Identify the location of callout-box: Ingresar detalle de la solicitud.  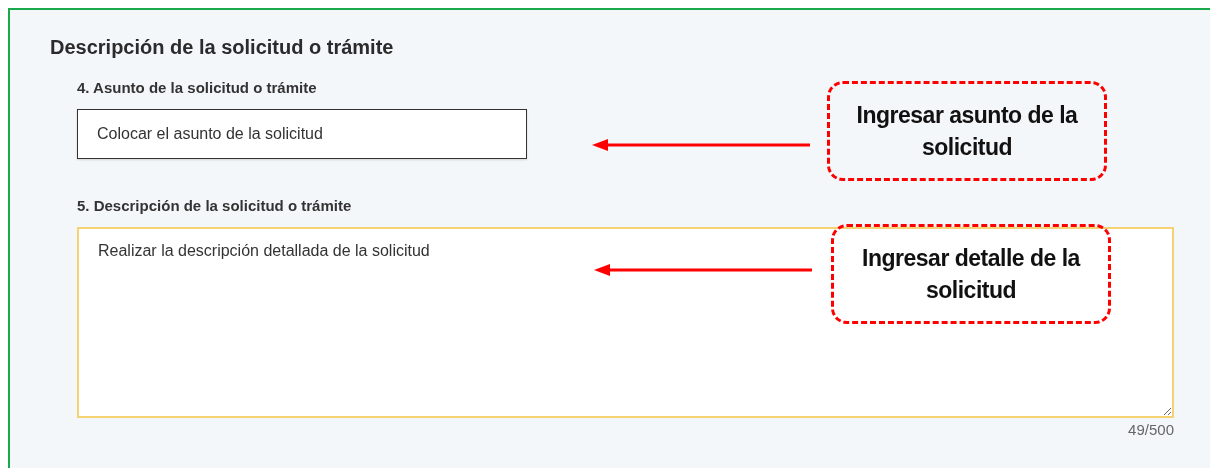
(971, 274).